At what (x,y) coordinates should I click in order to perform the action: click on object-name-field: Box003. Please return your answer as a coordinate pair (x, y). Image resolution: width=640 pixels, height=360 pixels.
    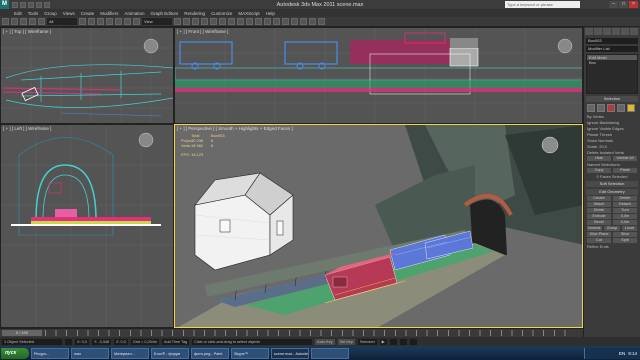
    Looking at the image, I should click on (612, 41).